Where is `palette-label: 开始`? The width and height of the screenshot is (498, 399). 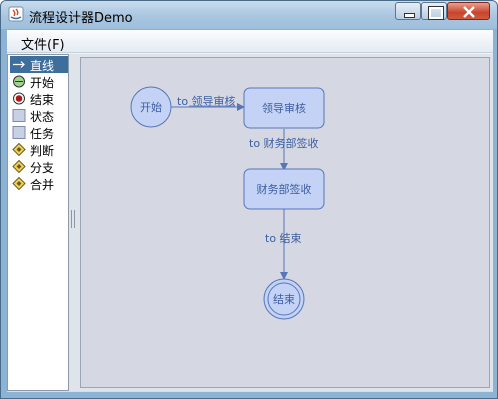
palette-label: 开始 is located at coordinates (42, 83).